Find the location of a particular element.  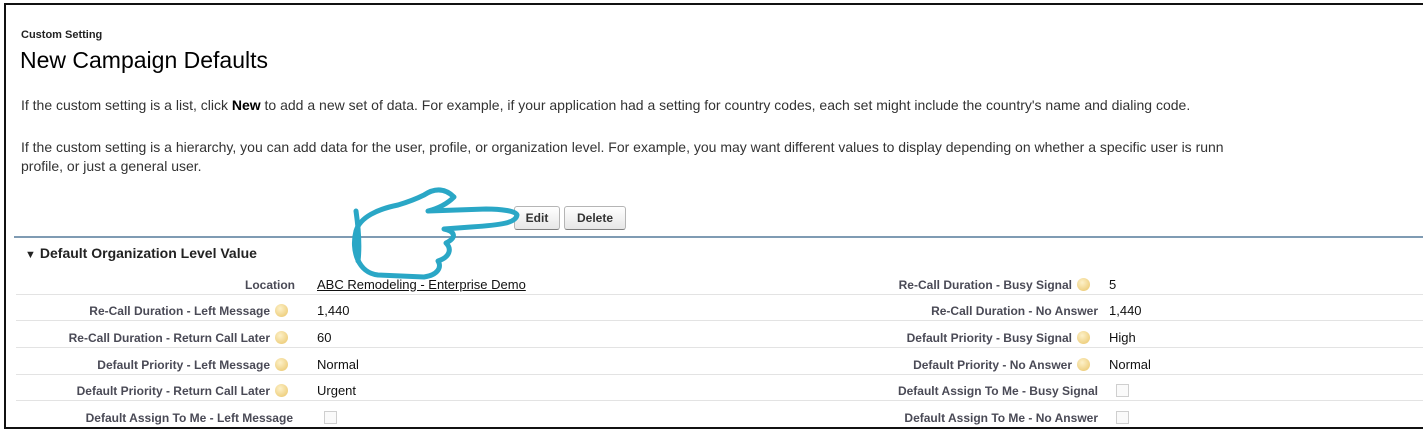

assign-busy-checkbox is located at coordinates (1122, 390).